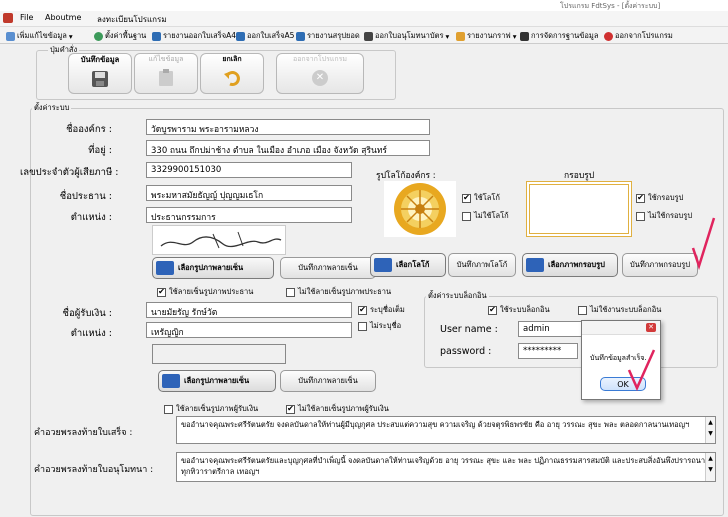  What do you see at coordinates (670, 215) in the screenshot?
I see `check-label: ไม่ใช้กรอบรูป` at bounding box center [670, 215].